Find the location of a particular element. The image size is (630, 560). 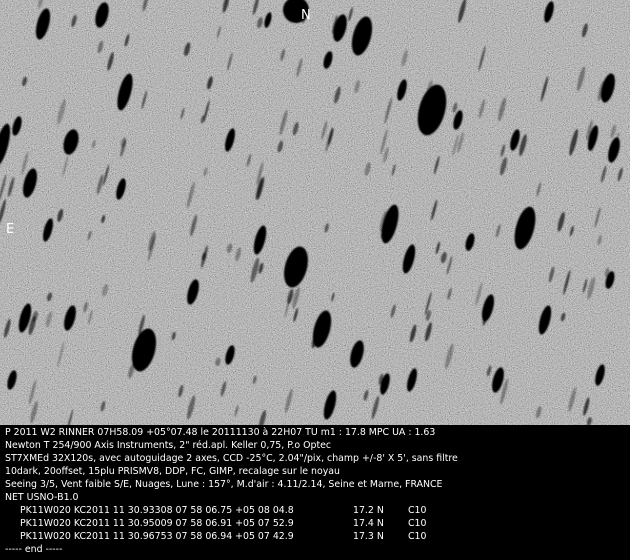

observation-magnitude: 17.4 N is located at coordinates (368, 523).